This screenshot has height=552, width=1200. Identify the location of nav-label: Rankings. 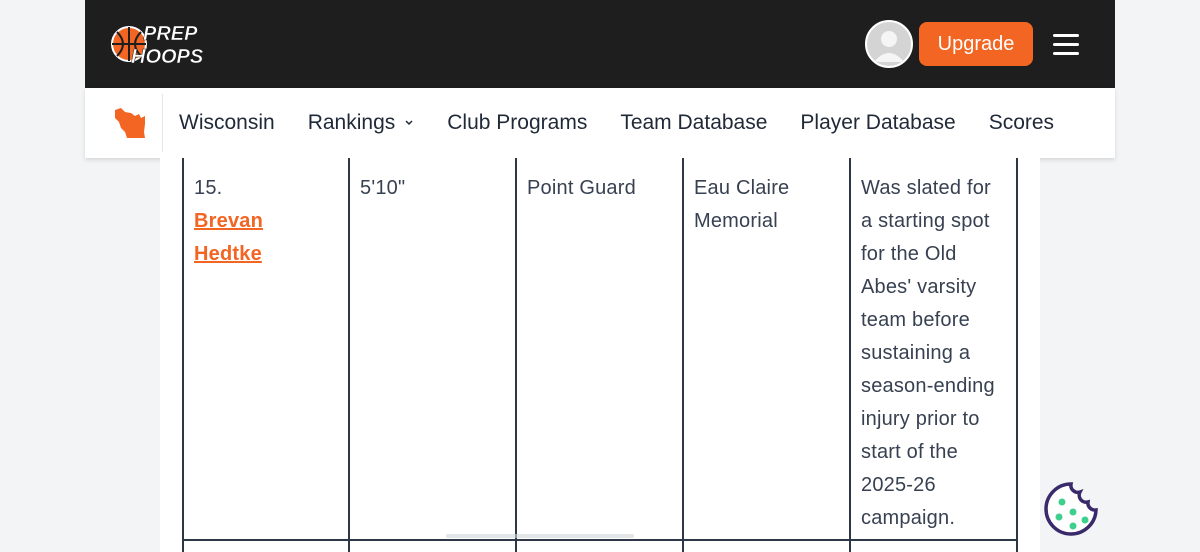
(351, 122).